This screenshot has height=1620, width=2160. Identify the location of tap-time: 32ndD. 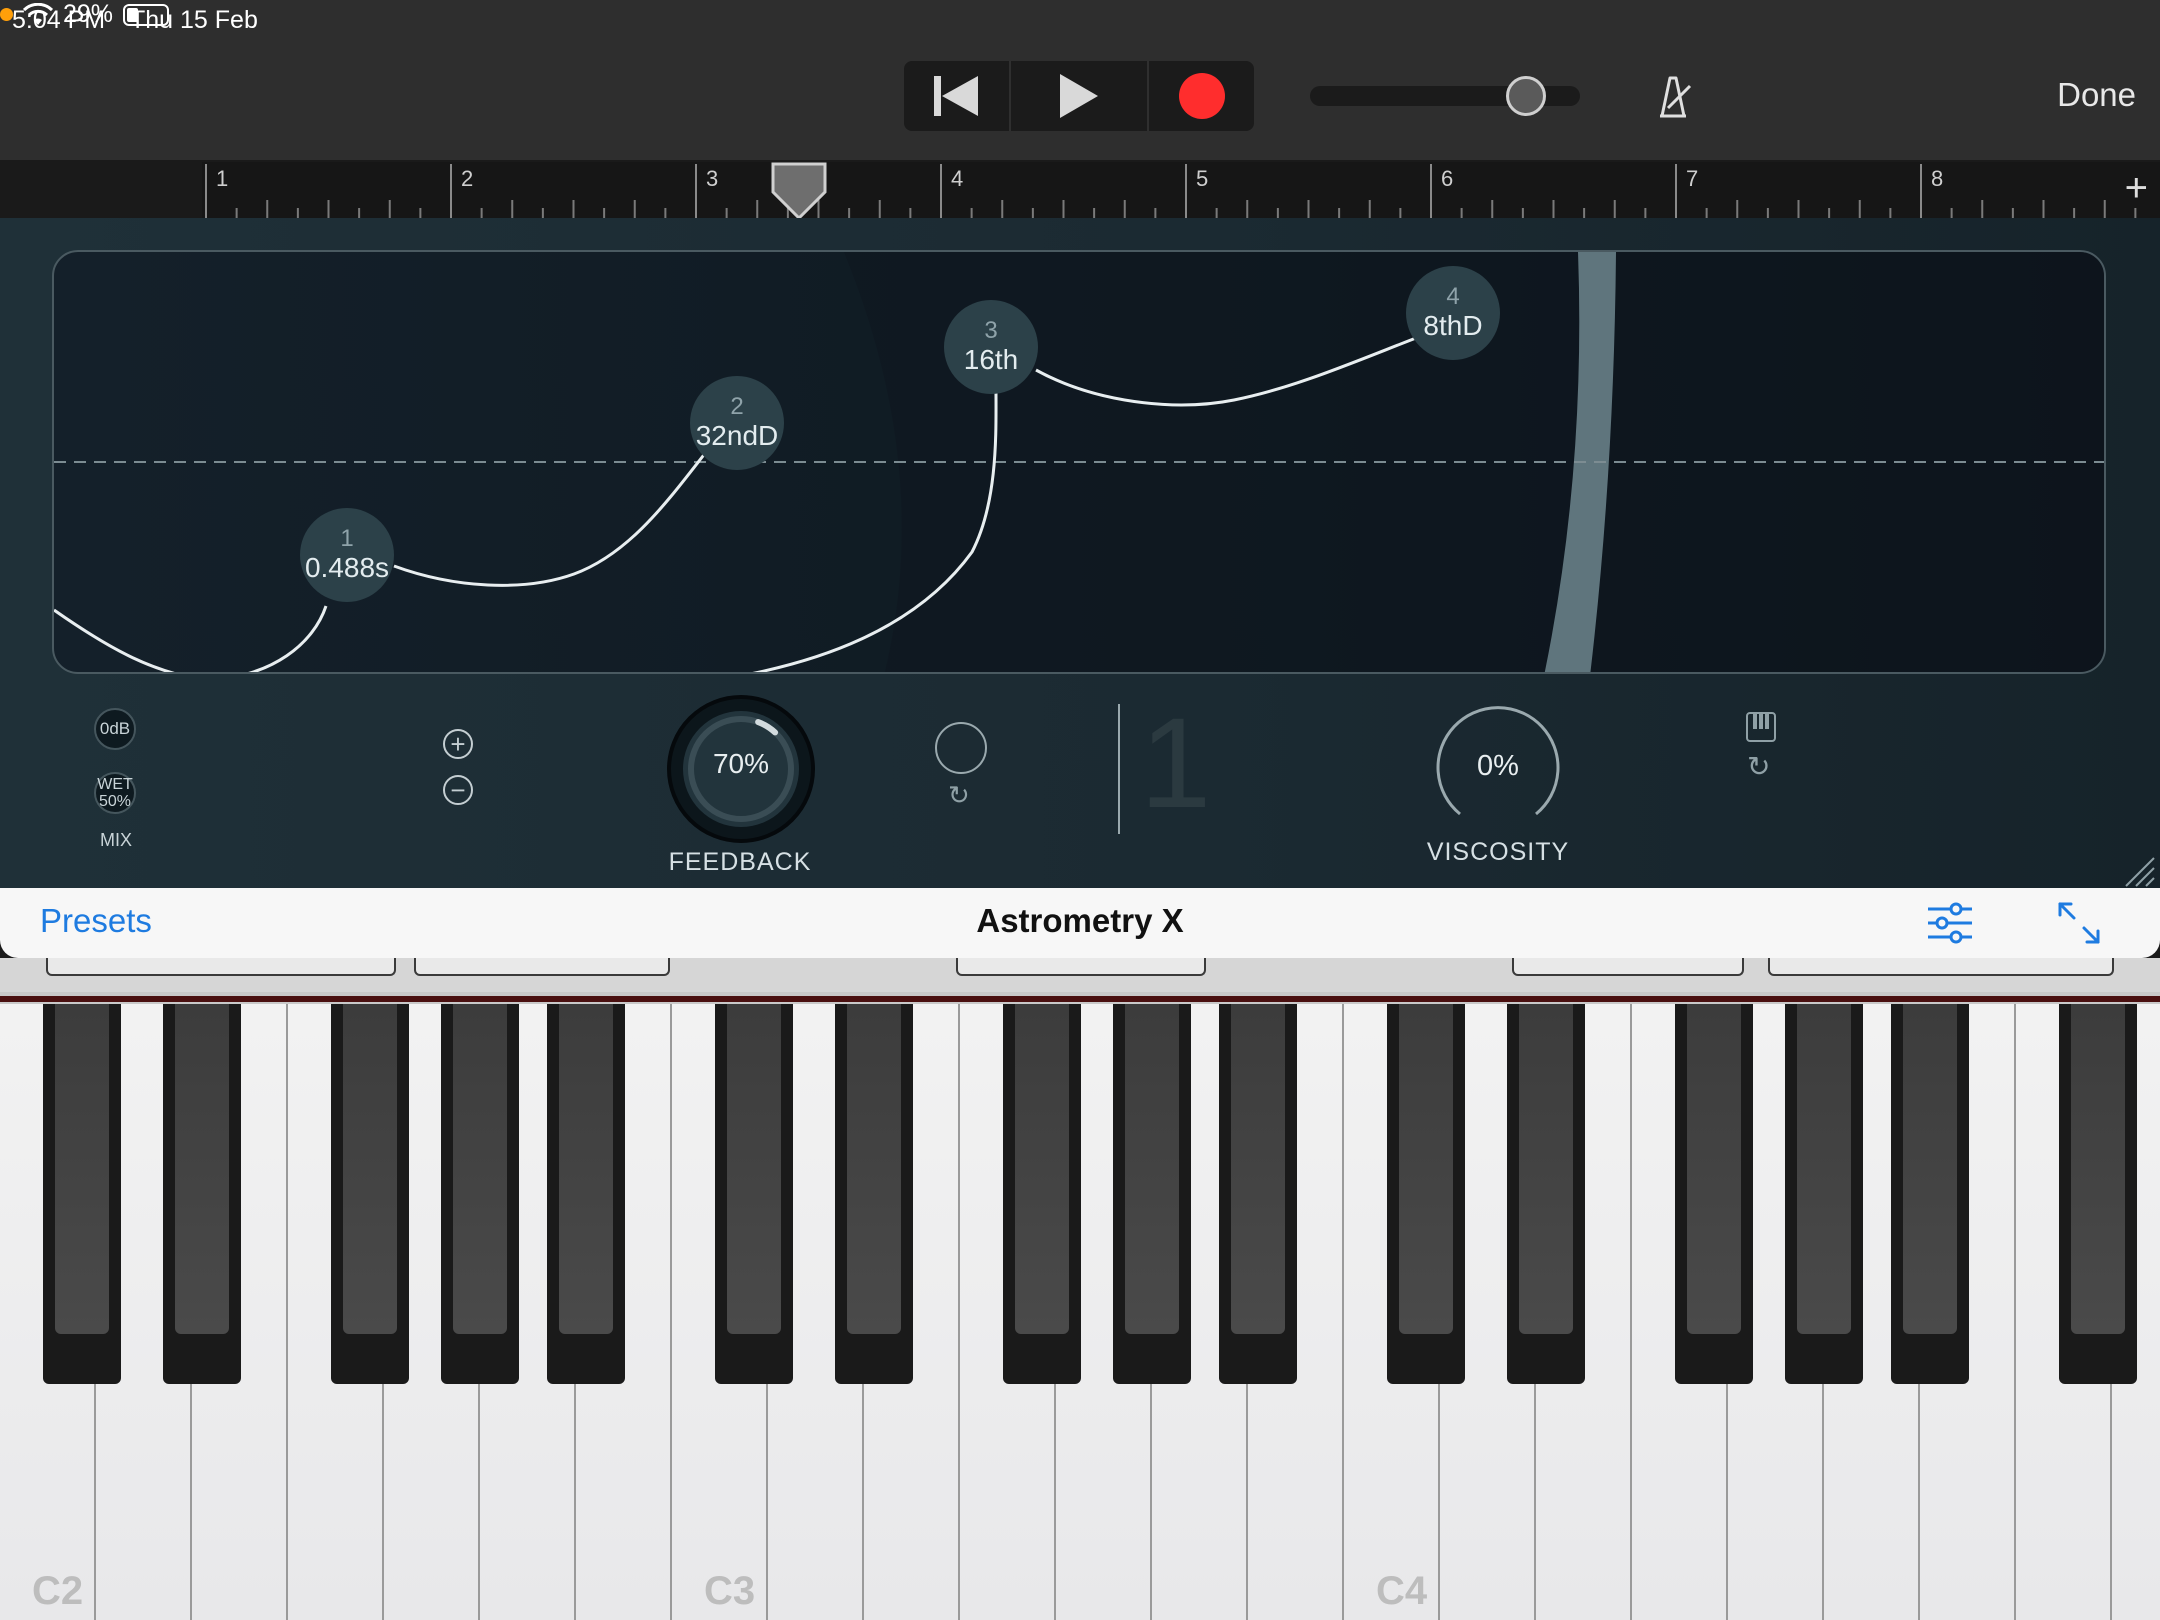
(737, 435).